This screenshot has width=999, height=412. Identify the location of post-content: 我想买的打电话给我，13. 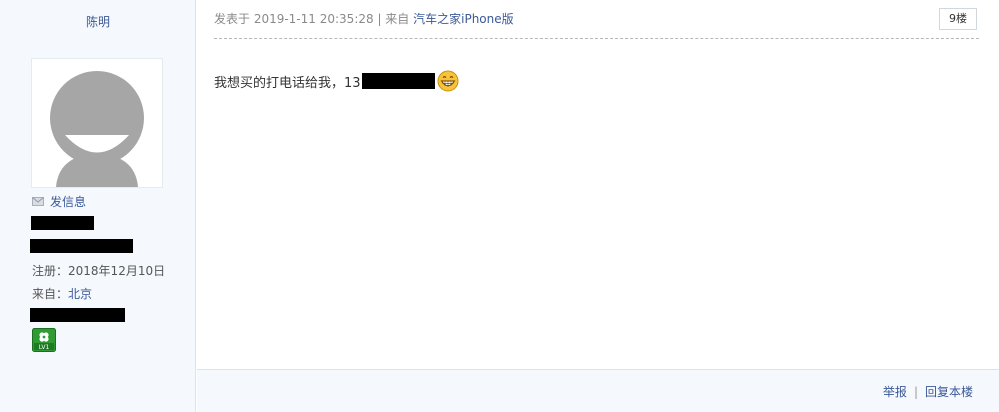
(336, 81).